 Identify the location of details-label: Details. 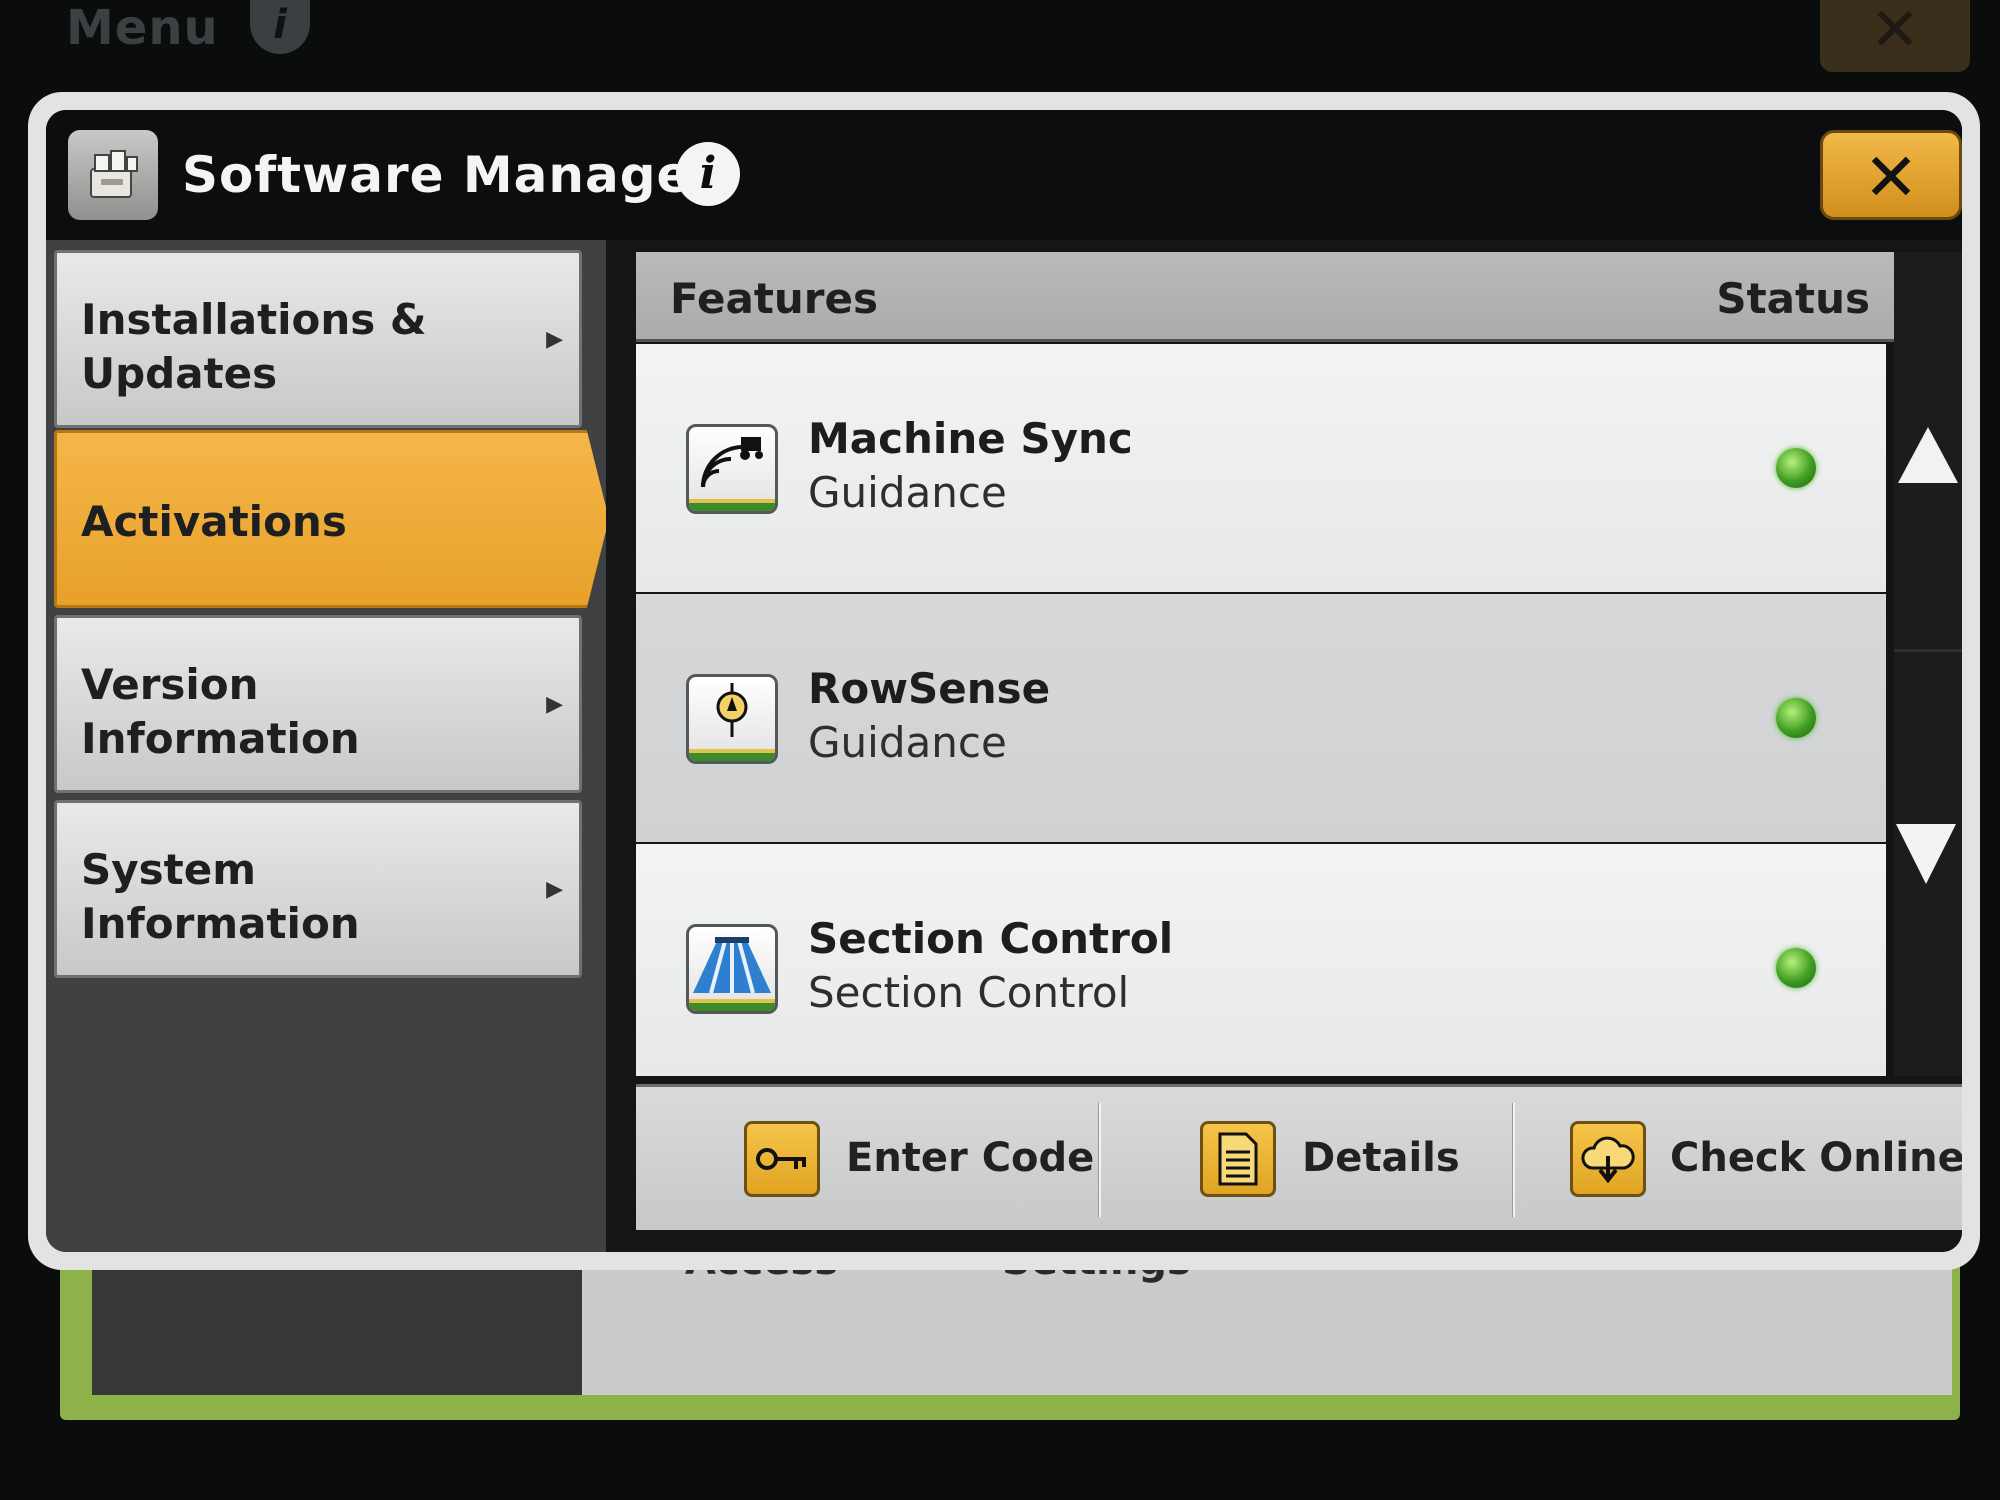
(1381, 1158).